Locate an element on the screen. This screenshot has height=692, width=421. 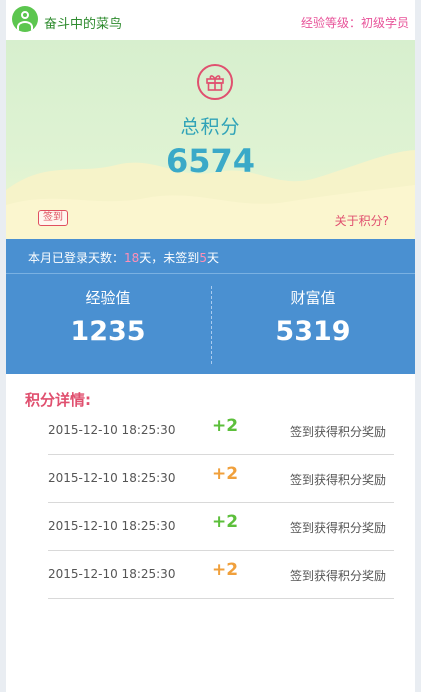
gift-icon is located at coordinates (215, 82).